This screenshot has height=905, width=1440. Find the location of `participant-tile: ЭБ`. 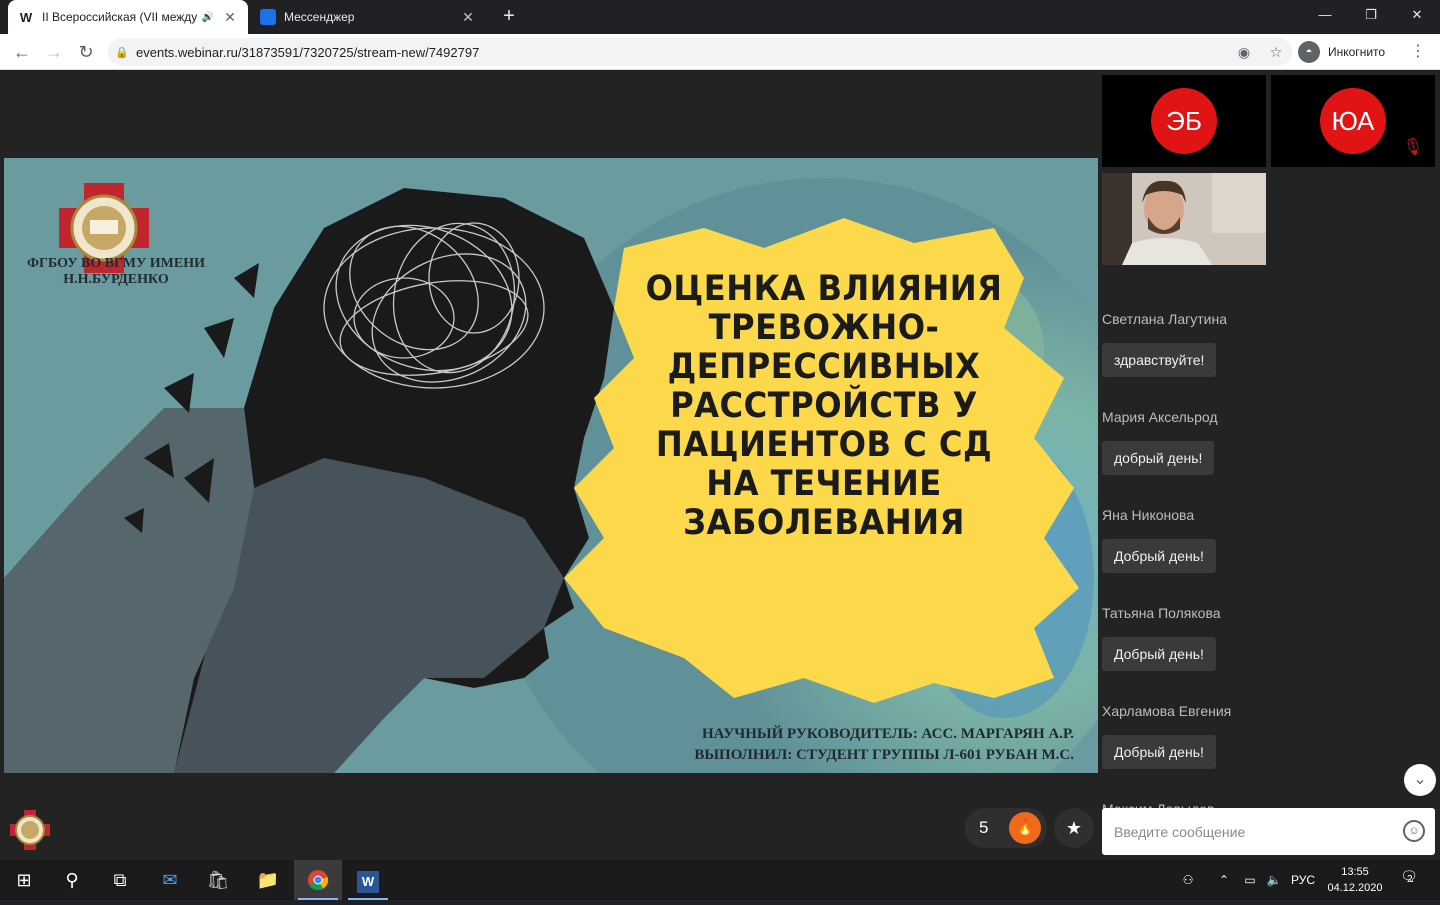

participant-tile: ЭБ is located at coordinates (1184, 121).